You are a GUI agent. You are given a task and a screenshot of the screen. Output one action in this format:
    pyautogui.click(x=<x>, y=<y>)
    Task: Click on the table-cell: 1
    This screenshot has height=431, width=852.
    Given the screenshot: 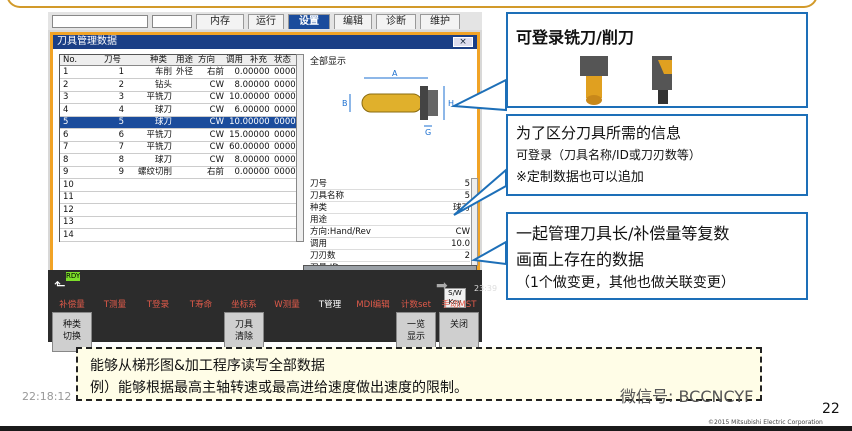 What is the action you would take?
    pyautogui.click(x=66, y=72)
    